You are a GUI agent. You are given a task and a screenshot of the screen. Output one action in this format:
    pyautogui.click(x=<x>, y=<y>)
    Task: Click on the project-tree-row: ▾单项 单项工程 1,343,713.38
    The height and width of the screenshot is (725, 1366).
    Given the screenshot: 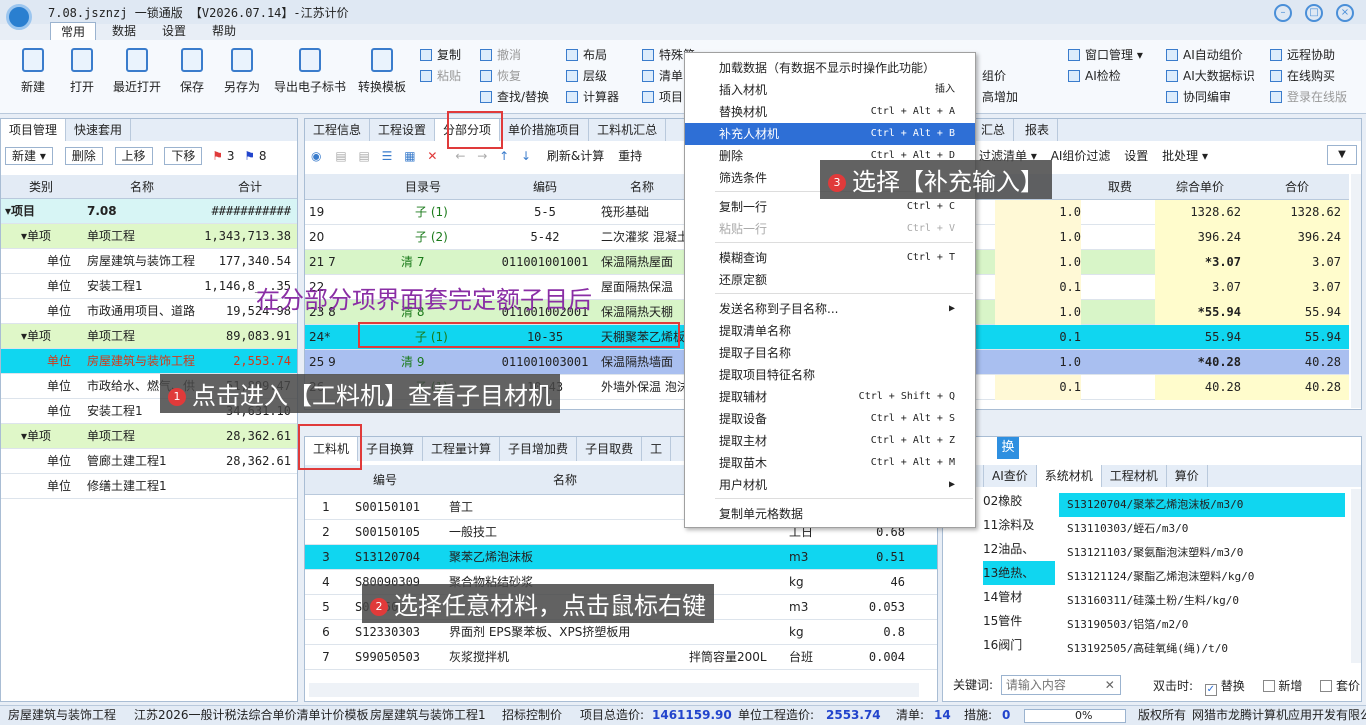 What is the action you would take?
    pyautogui.click(x=149, y=236)
    